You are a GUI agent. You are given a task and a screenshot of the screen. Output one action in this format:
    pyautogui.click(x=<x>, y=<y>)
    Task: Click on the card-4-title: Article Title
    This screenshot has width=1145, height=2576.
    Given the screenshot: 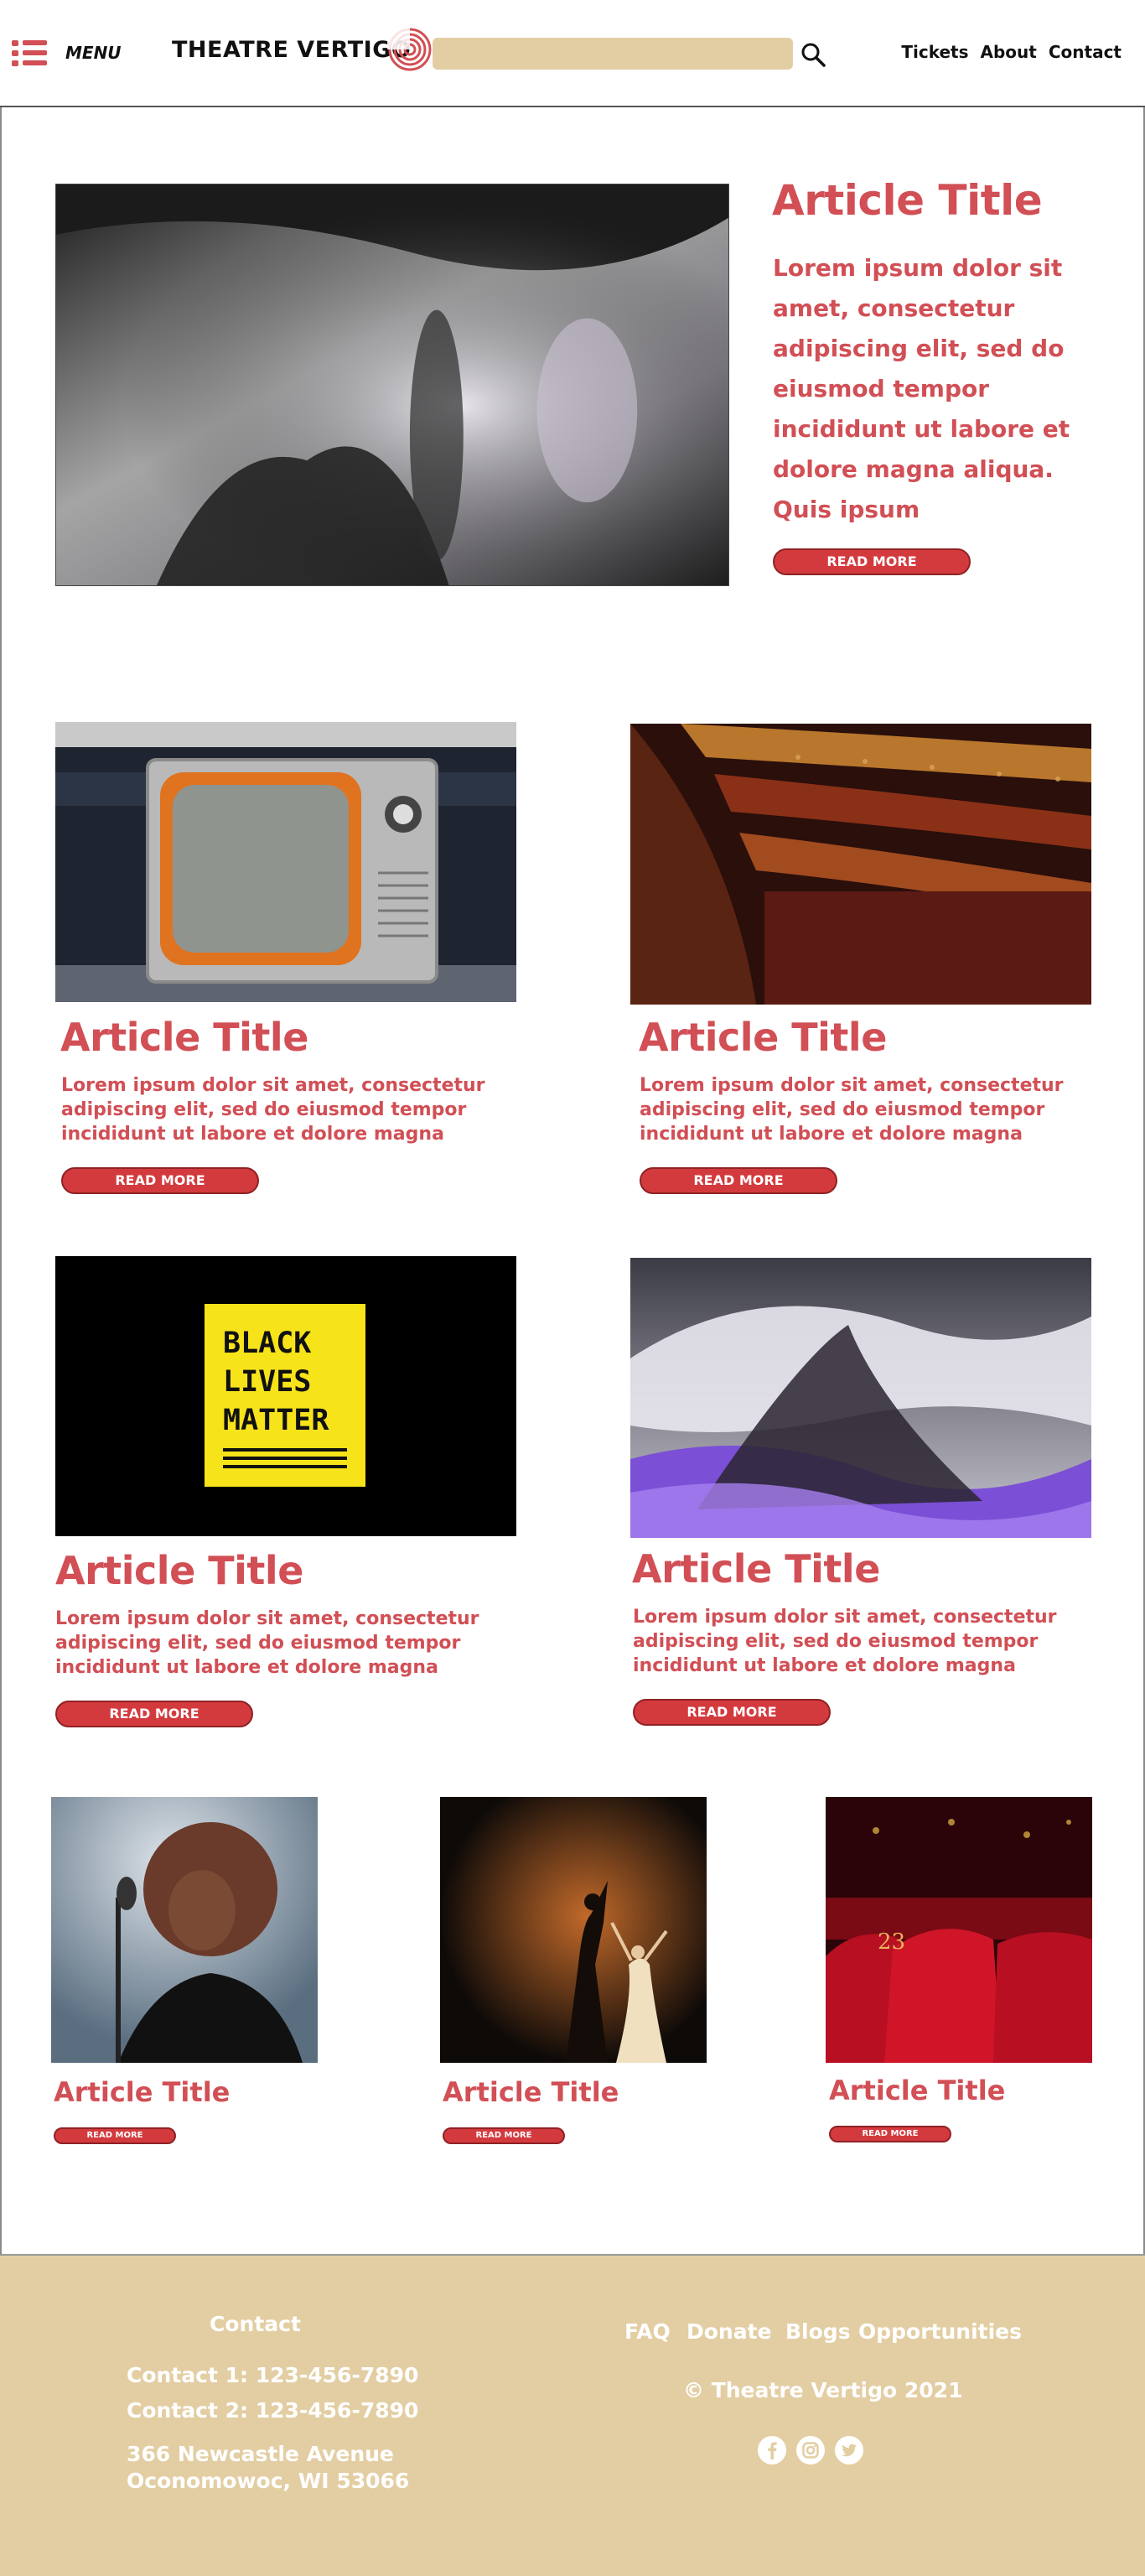 What is the action you would take?
    pyautogui.click(x=756, y=1569)
    